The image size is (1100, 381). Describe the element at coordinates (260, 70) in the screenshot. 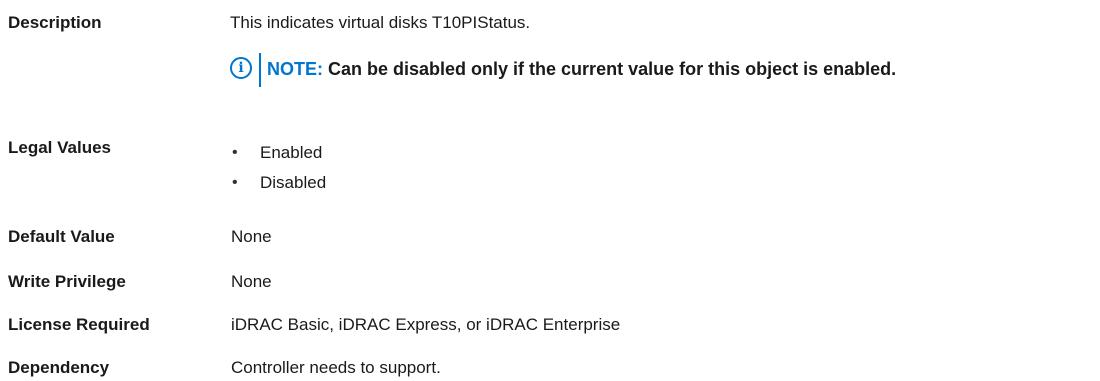

I see `note-divider` at that location.